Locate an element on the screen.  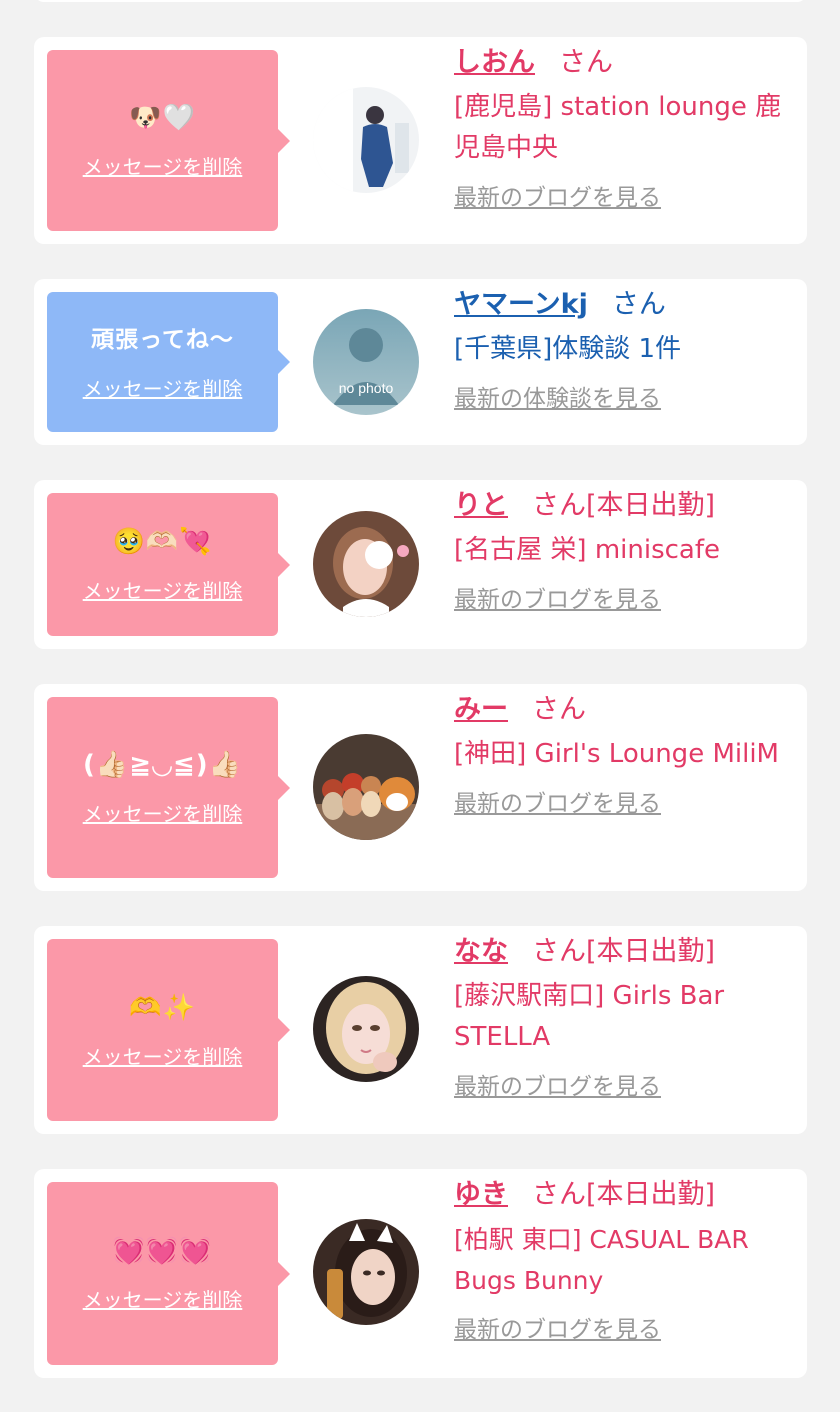
user-name-link: ヤマーンkj is located at coordinates (521, 304).